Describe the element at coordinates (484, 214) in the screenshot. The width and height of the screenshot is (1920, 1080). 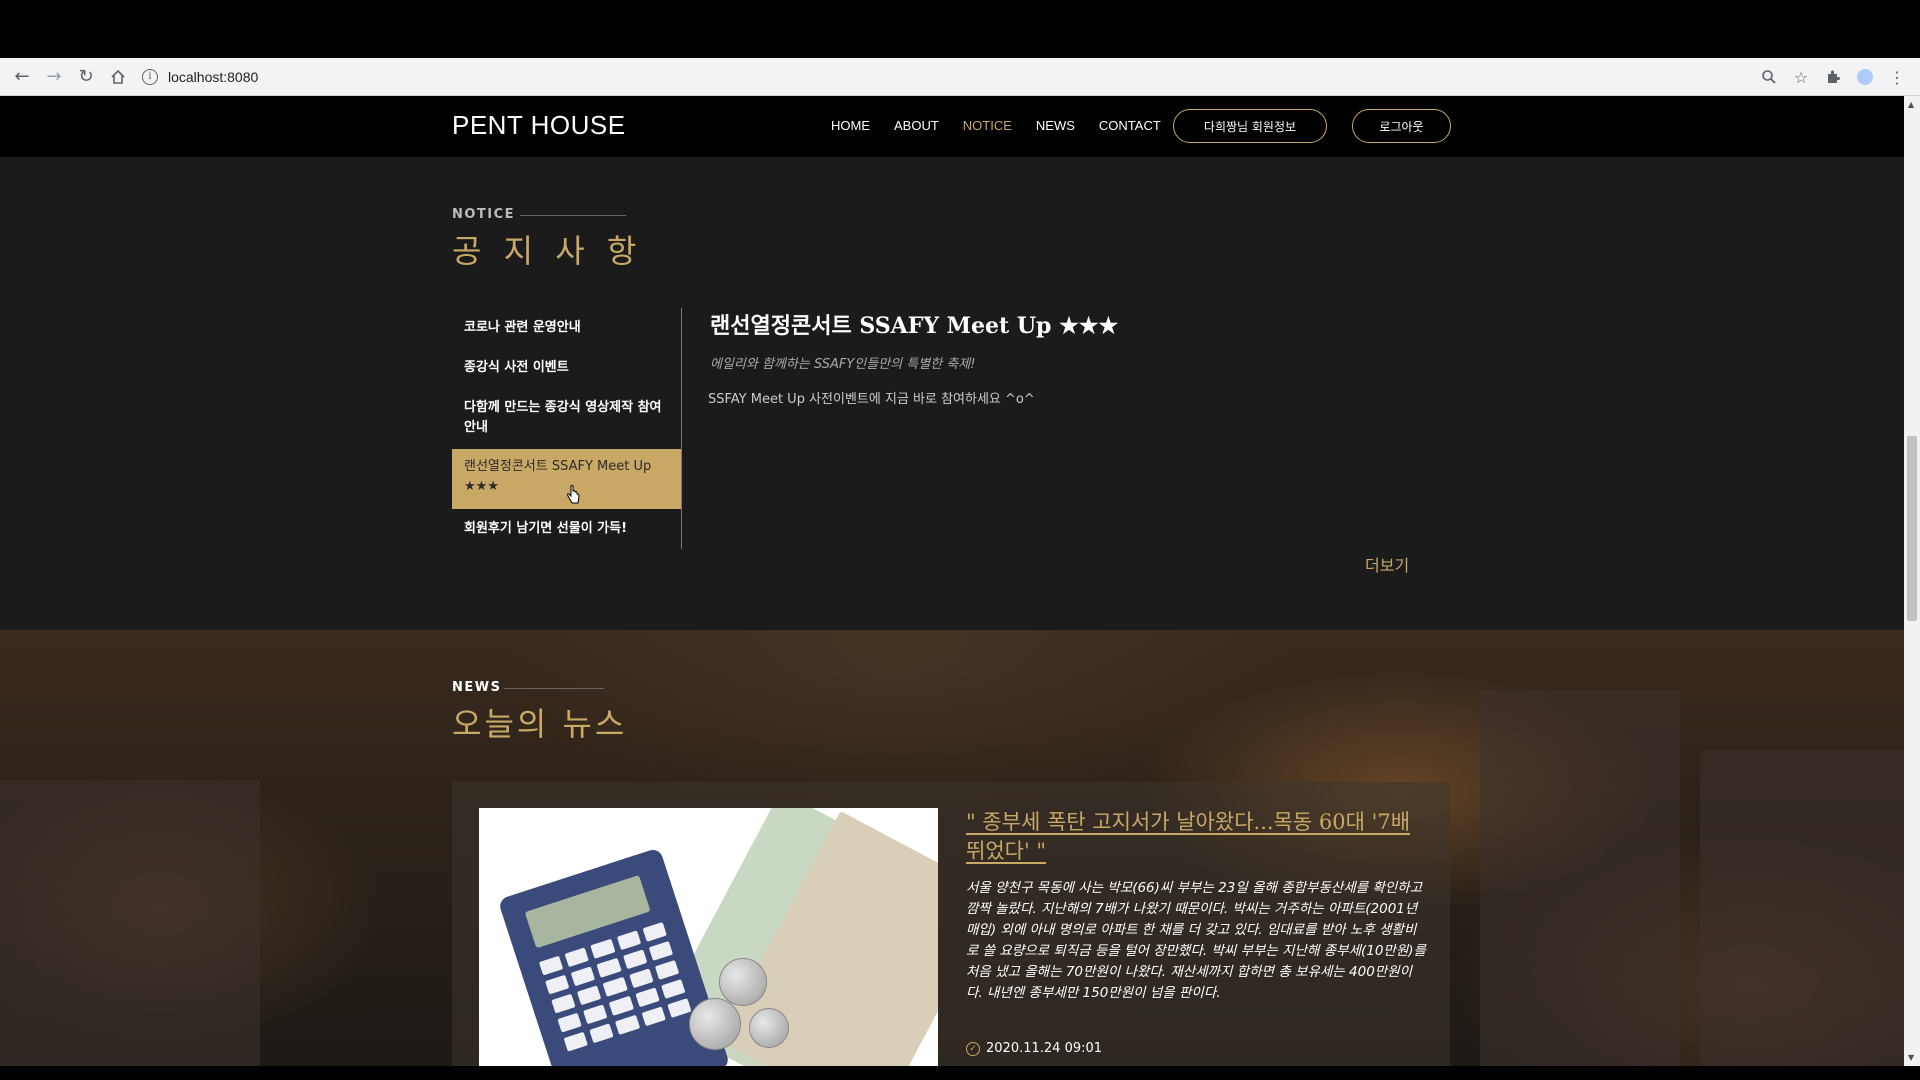
I see `notice-kicker: NOTICE` at that location.